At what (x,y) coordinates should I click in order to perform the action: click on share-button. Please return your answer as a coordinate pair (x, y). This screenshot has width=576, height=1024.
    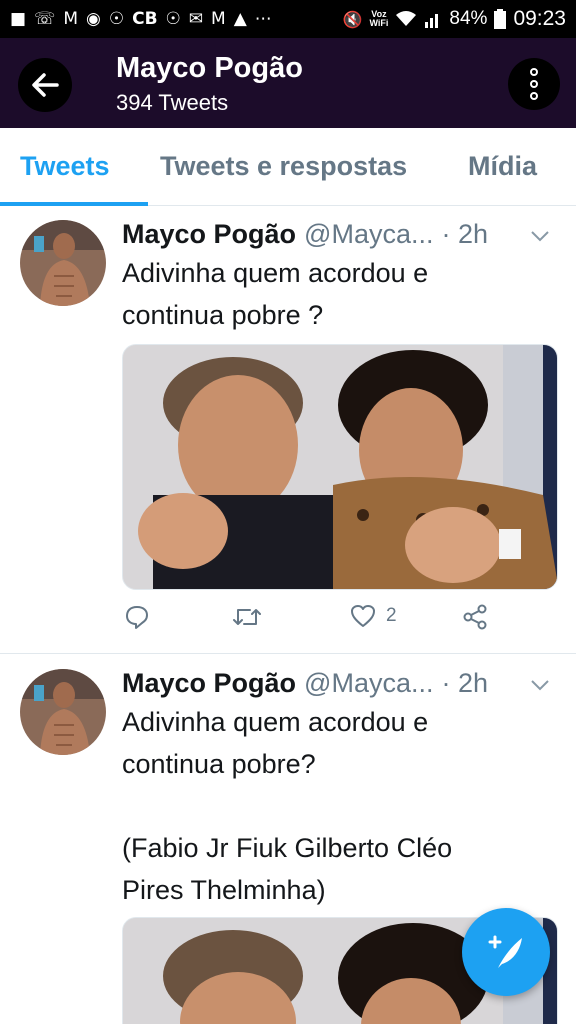
    Looking at the image, I should click on (475, 617).